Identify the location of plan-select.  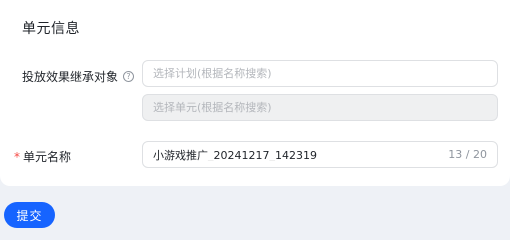
(320, 73).